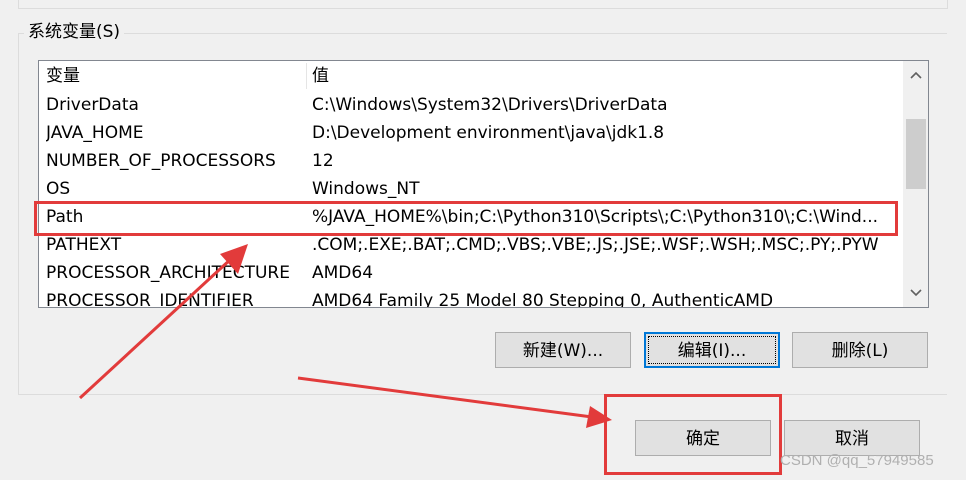 This screenshot has height=480, width=966. I want to click on arrow-to-ok-head, so click(599, 417).